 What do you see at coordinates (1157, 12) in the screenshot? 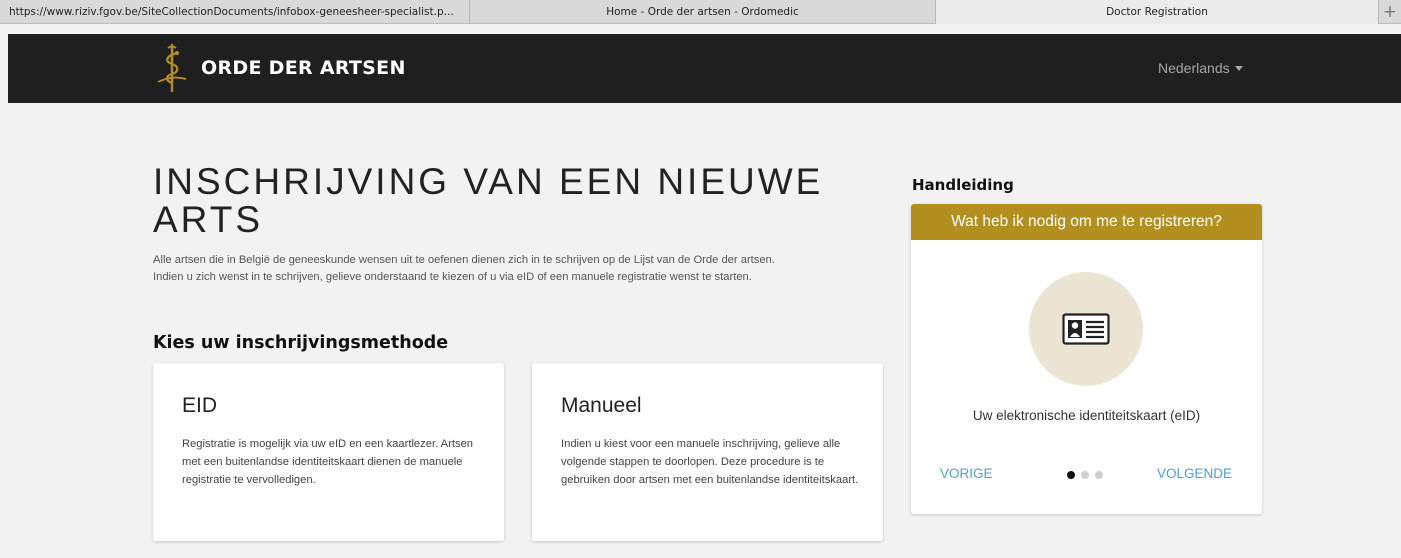
I see `browser-tab-doctor-registration: Doctor Registration` at bounding box center [1157, 12].